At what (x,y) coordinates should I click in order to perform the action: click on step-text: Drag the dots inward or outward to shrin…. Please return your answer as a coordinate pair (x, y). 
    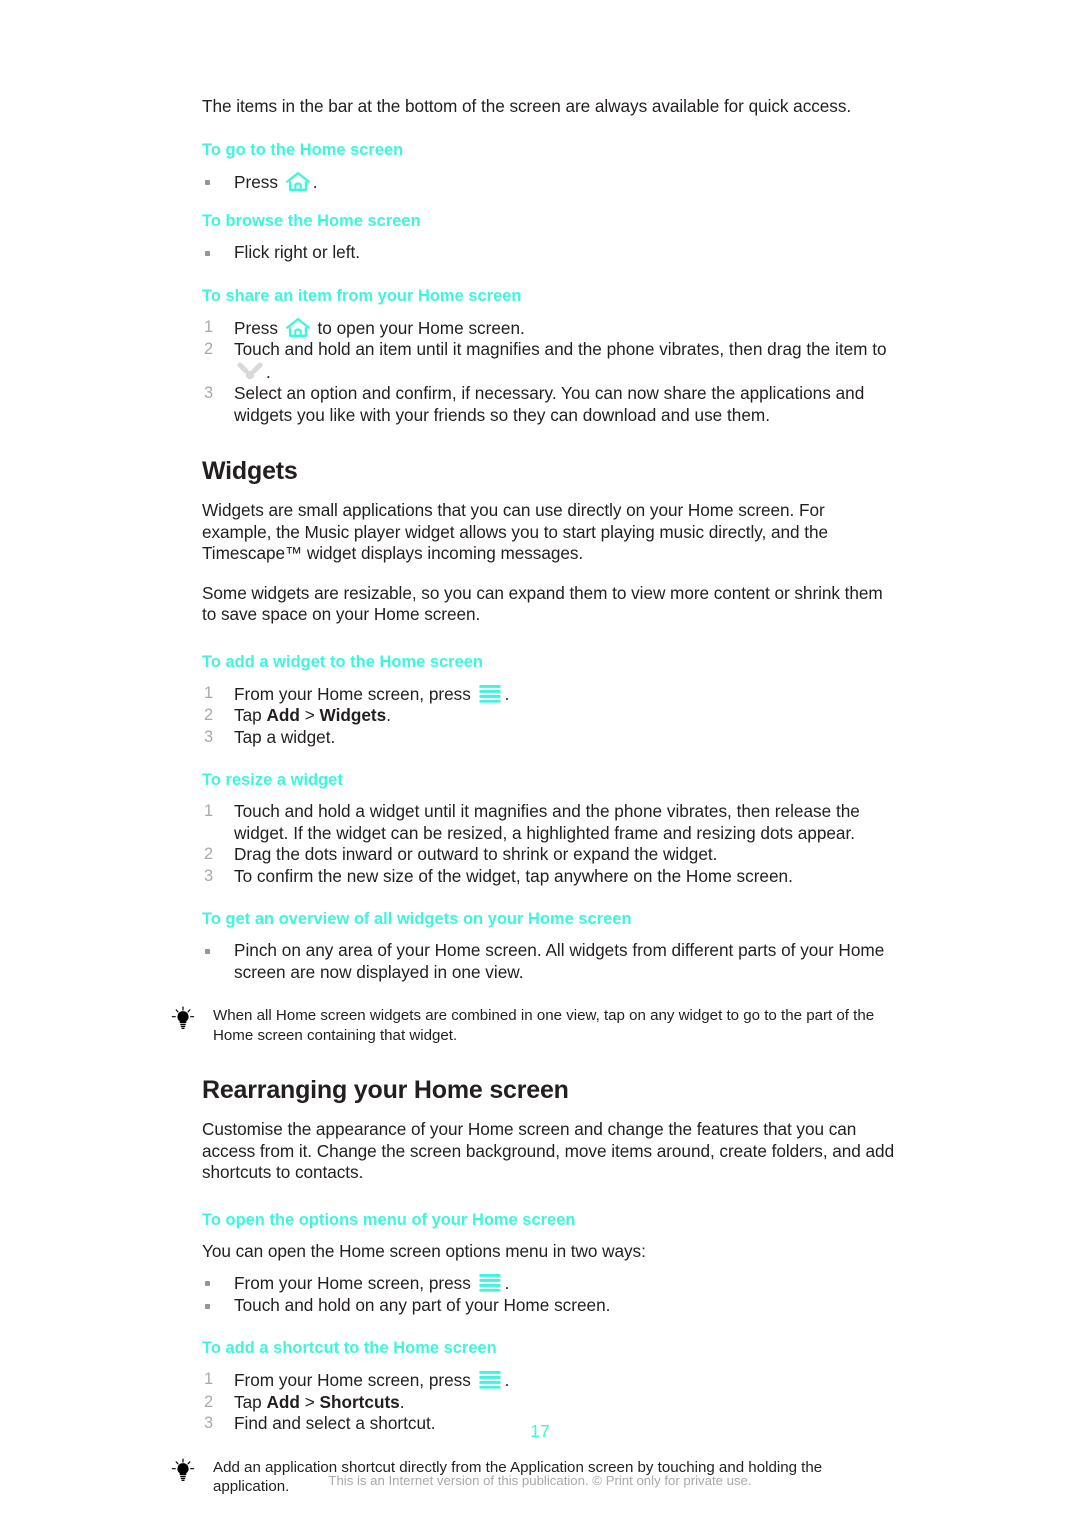
    Looking at the image, I should click on (476, 854).